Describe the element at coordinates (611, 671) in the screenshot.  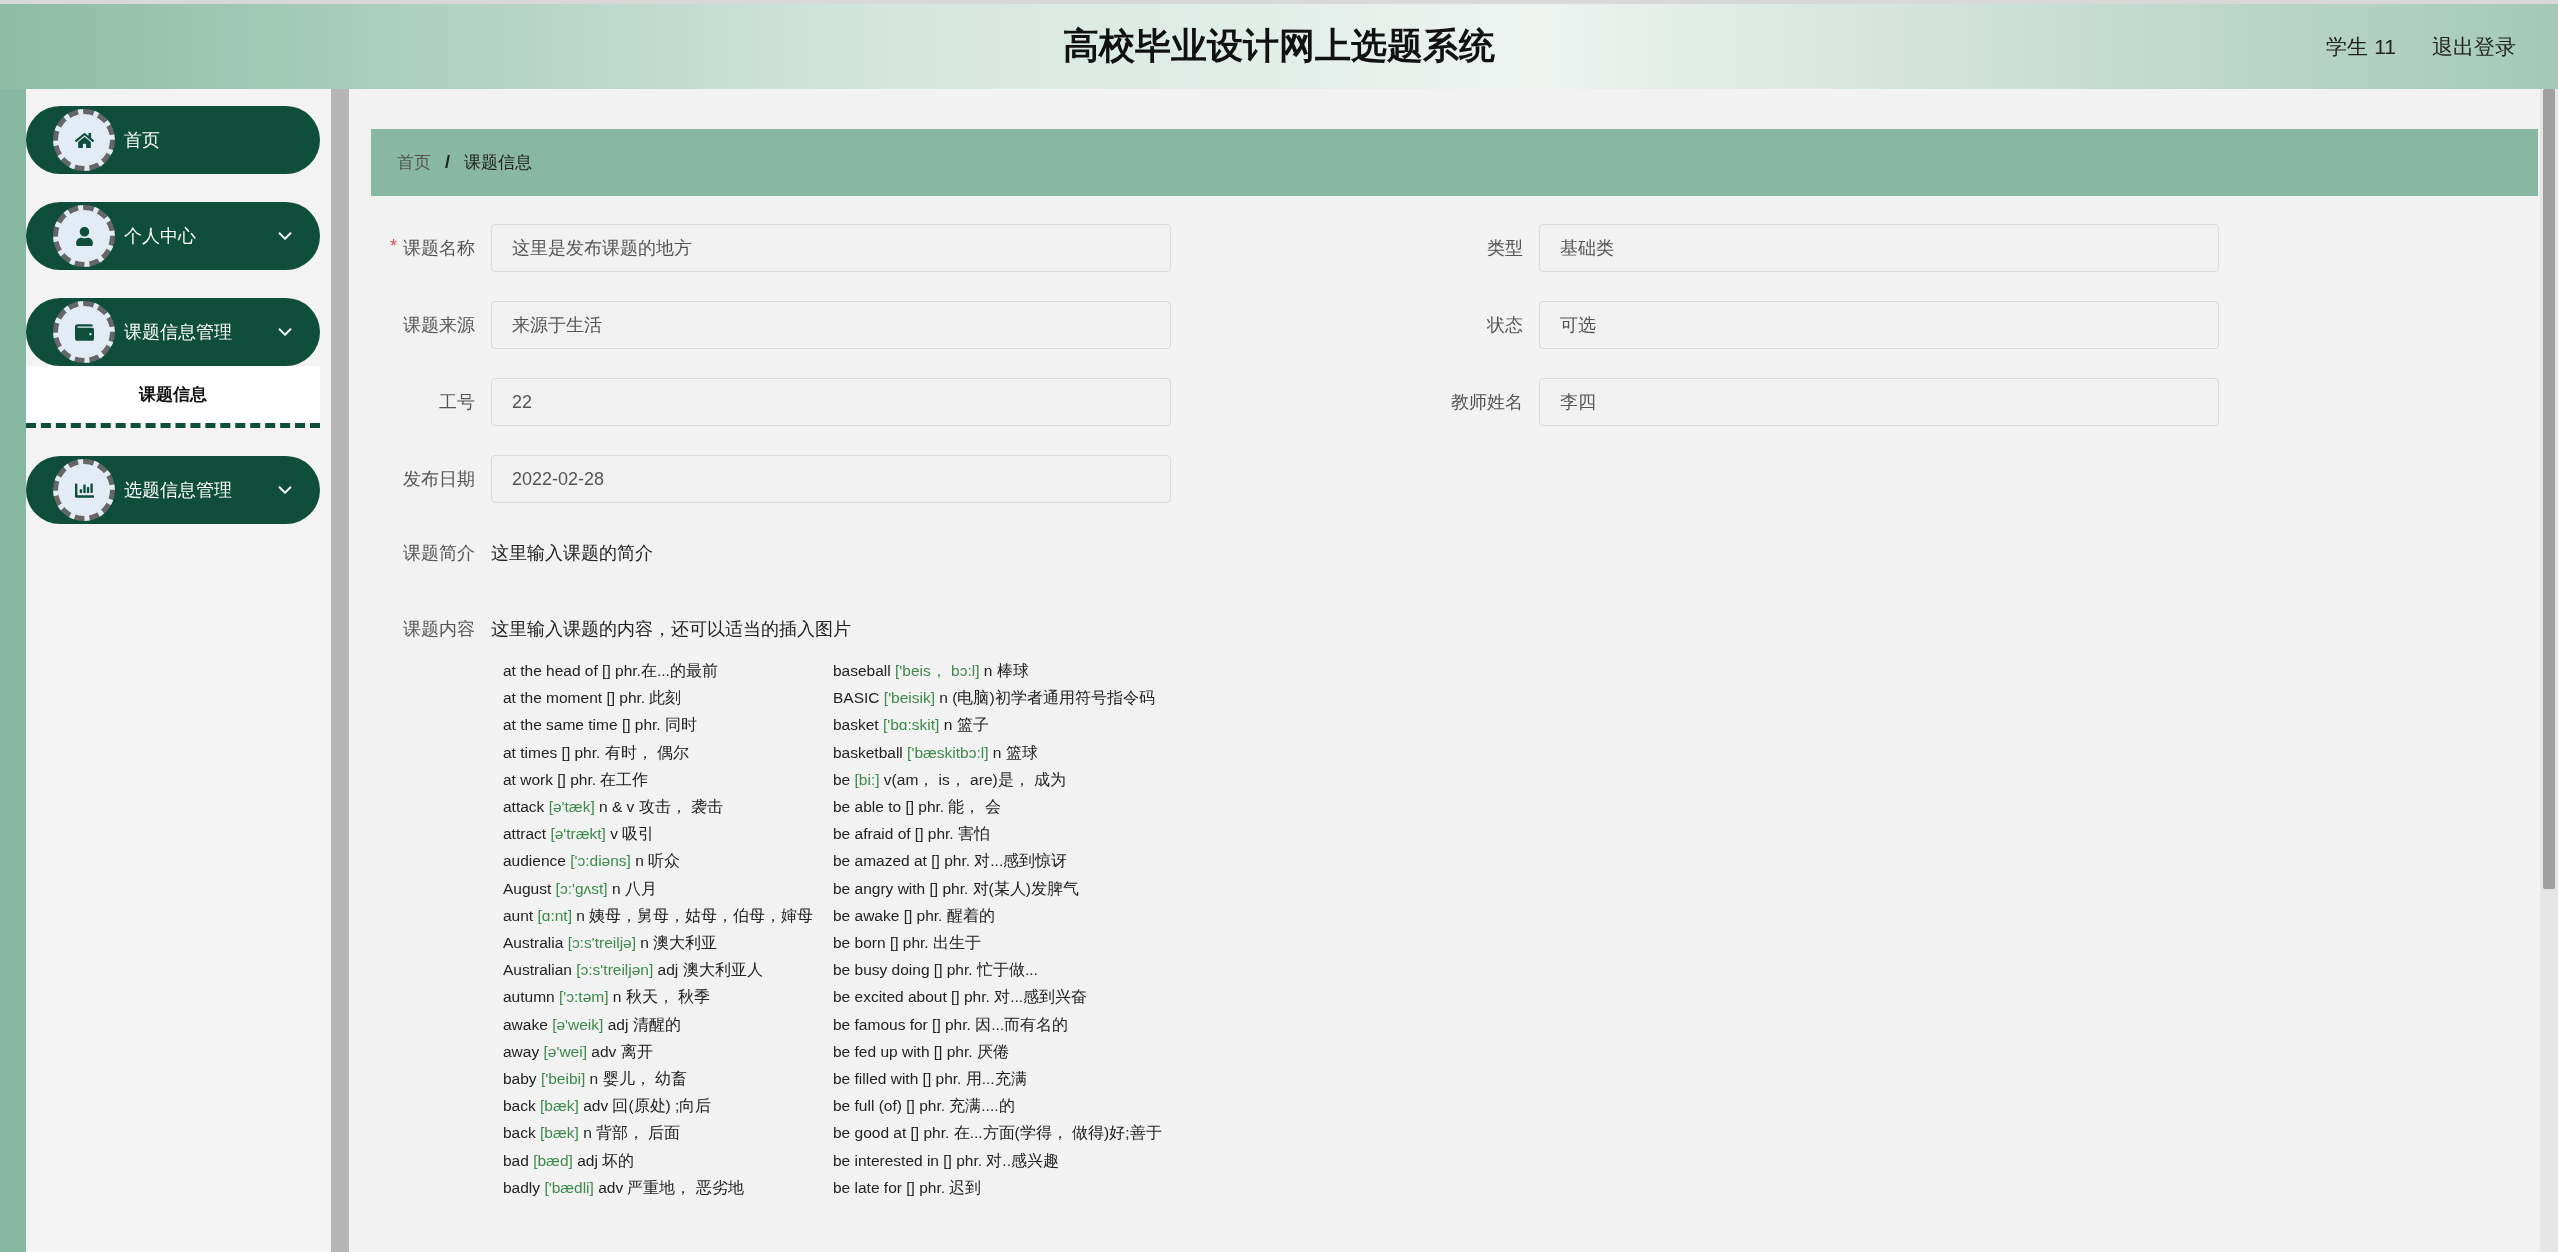
I see `vocabulary-line: at the head of [] phr.在...的最前` at that location.